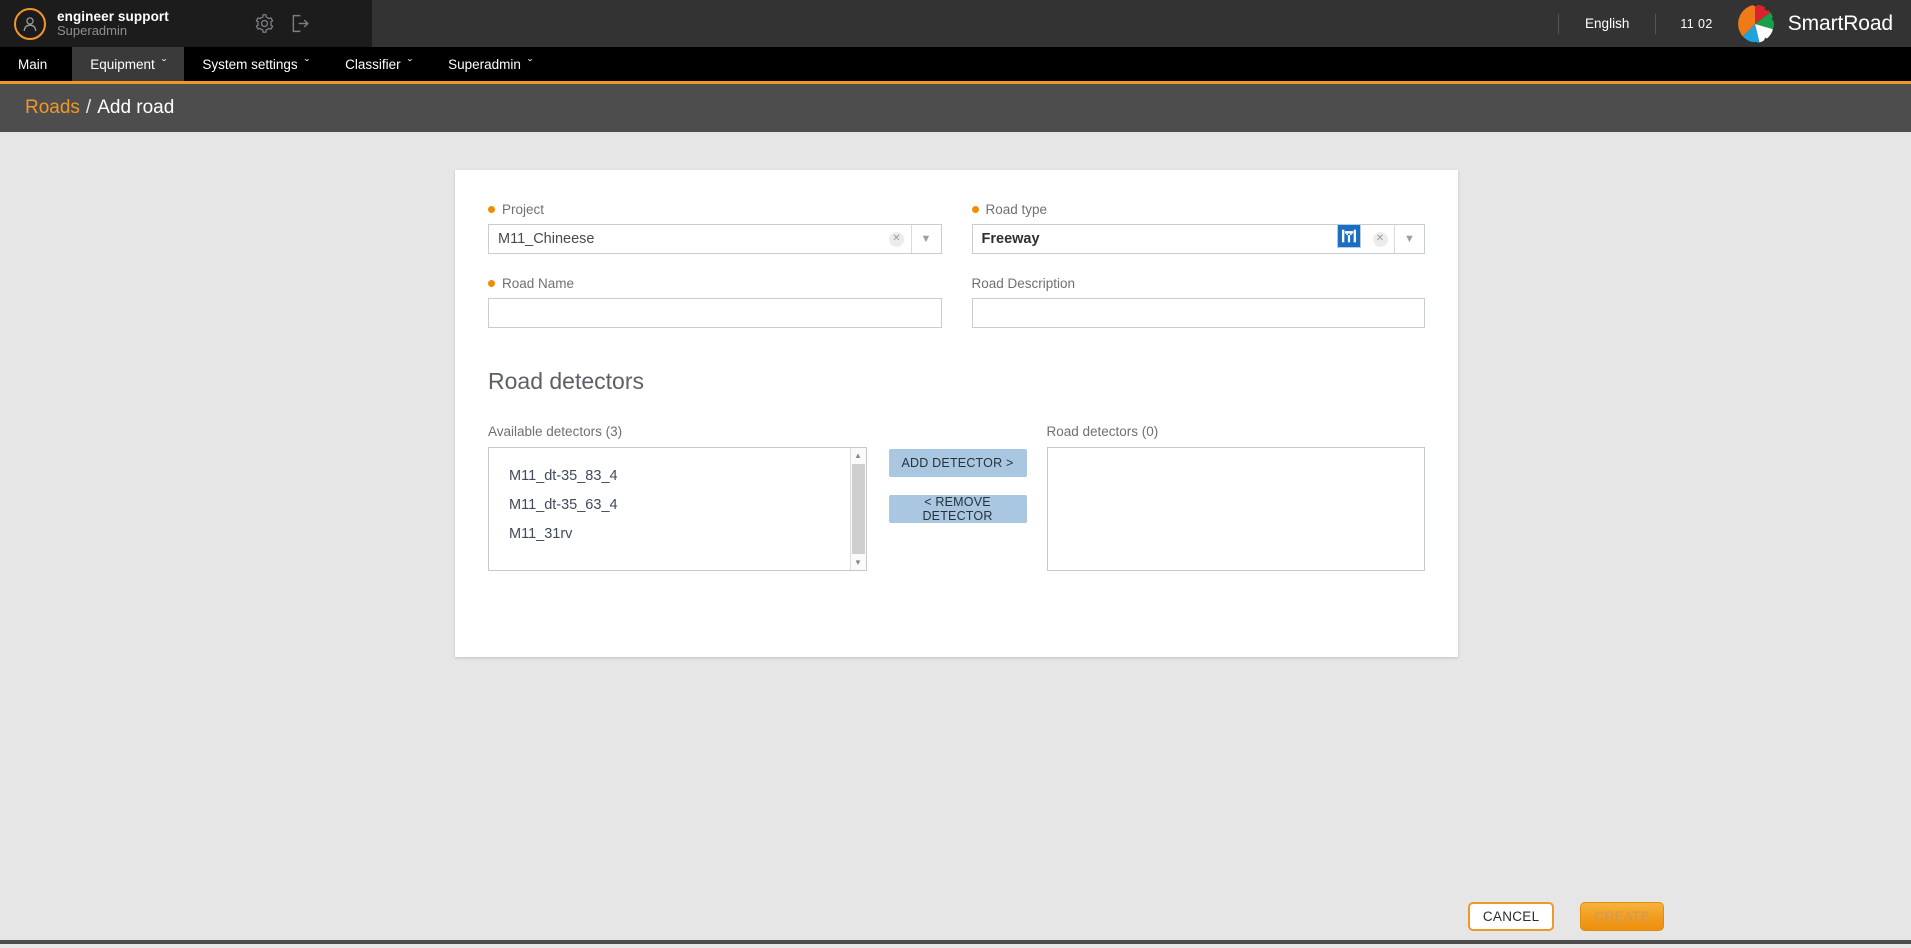 The width and height of the screenshot is (1911, 948). Describe the element at coordinates (715, 313) in the screenshot. I see `road-name-input` at that location.